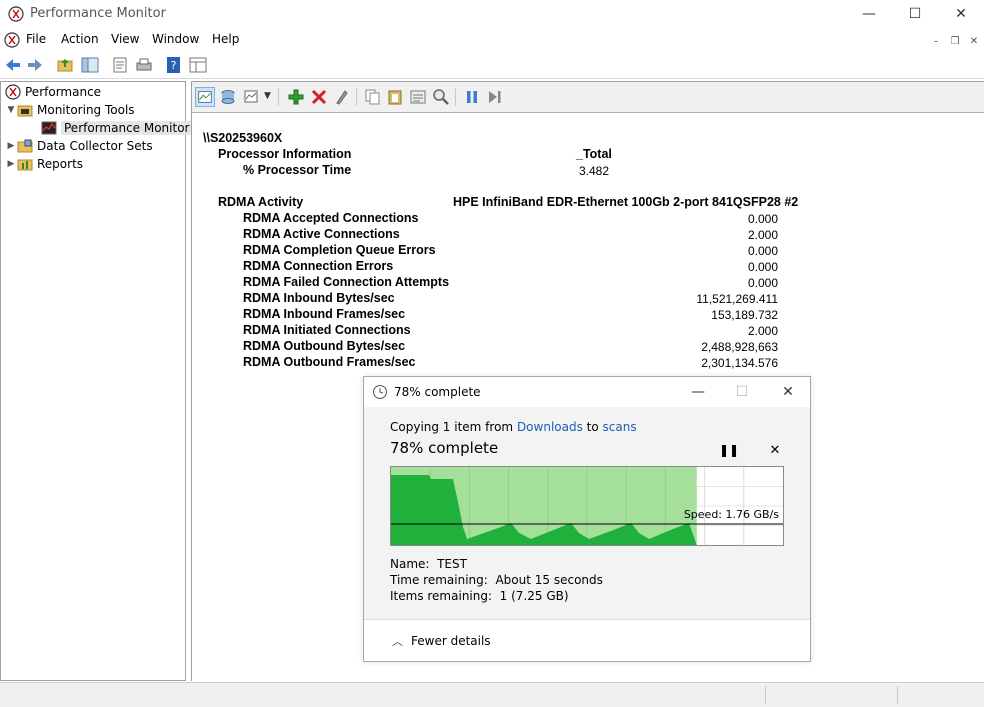 This screenshot has width=984, height=707. Describe the element at coordinates (12, 40) in the screenshot. I see `system-menu-icon` at that location.